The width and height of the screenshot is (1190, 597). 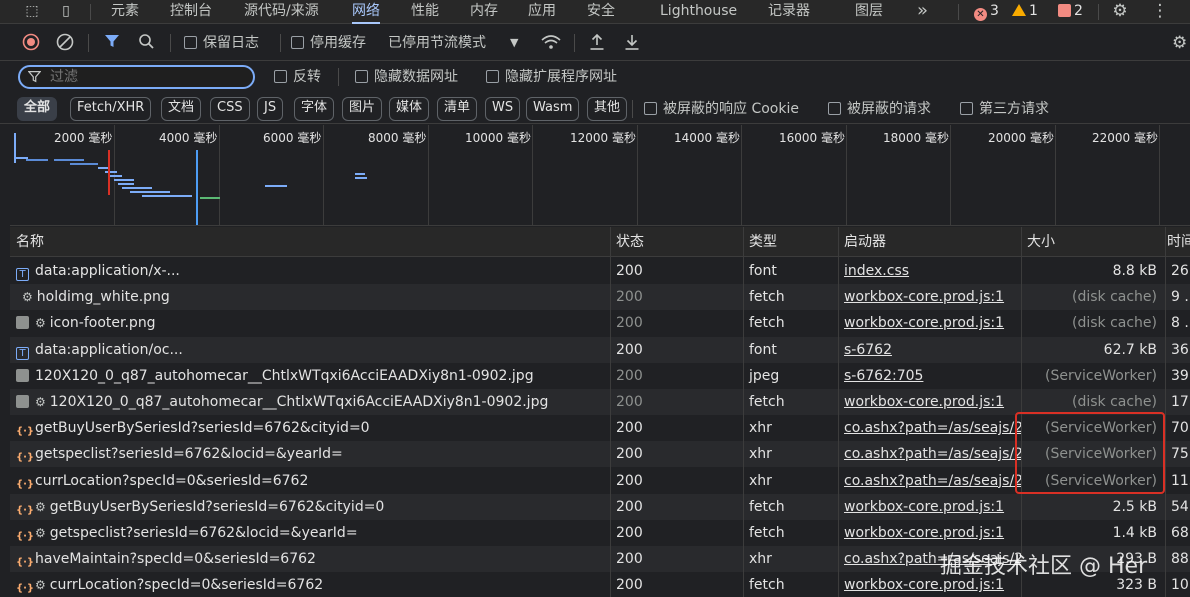 I want to click on chip-image: 图片, so click(x=362, y=109).